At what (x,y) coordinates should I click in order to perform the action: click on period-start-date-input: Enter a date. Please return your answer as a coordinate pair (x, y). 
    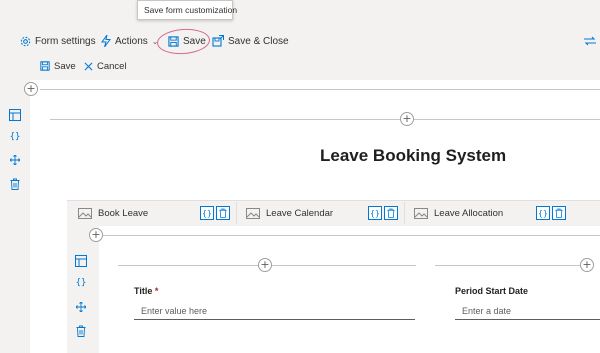
    Looking at the image, I should click on (527, 312).